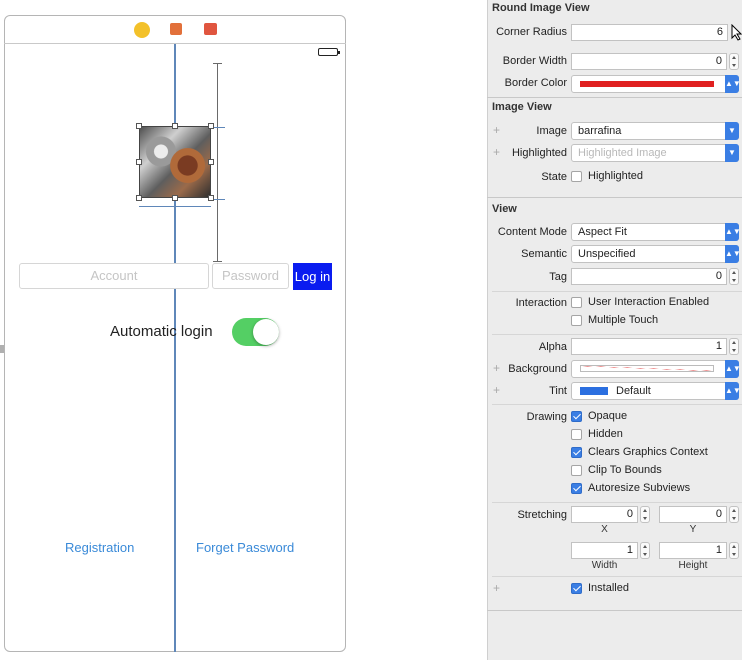 This screenshot has width=742, height=660. What do you see at coordinates (649, 302) in the screenshot?
I see `user-interaction-label: User Interaction Enabled` at bounding box center [649, 302].